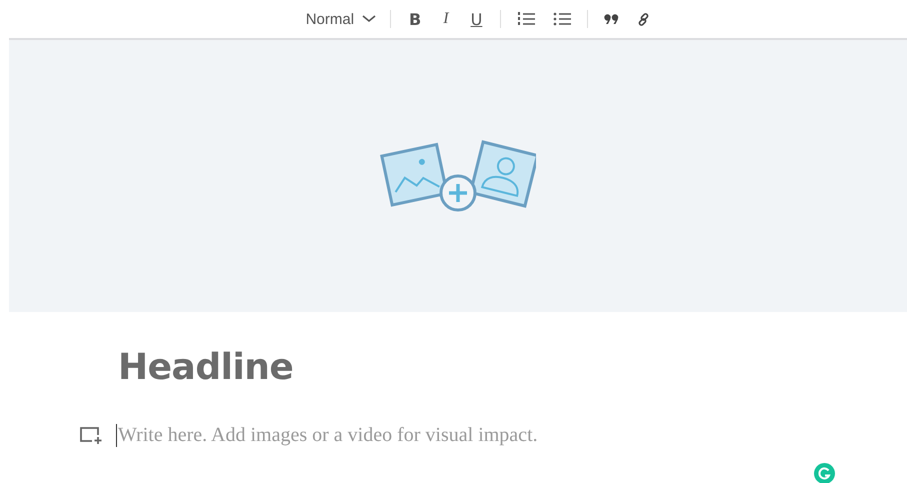 The height and width of the screenshot is (483, 907). Describe the element at coordinates (341, 19) in the screenshot. I see `block-style-dropdown: Normal` at that location.